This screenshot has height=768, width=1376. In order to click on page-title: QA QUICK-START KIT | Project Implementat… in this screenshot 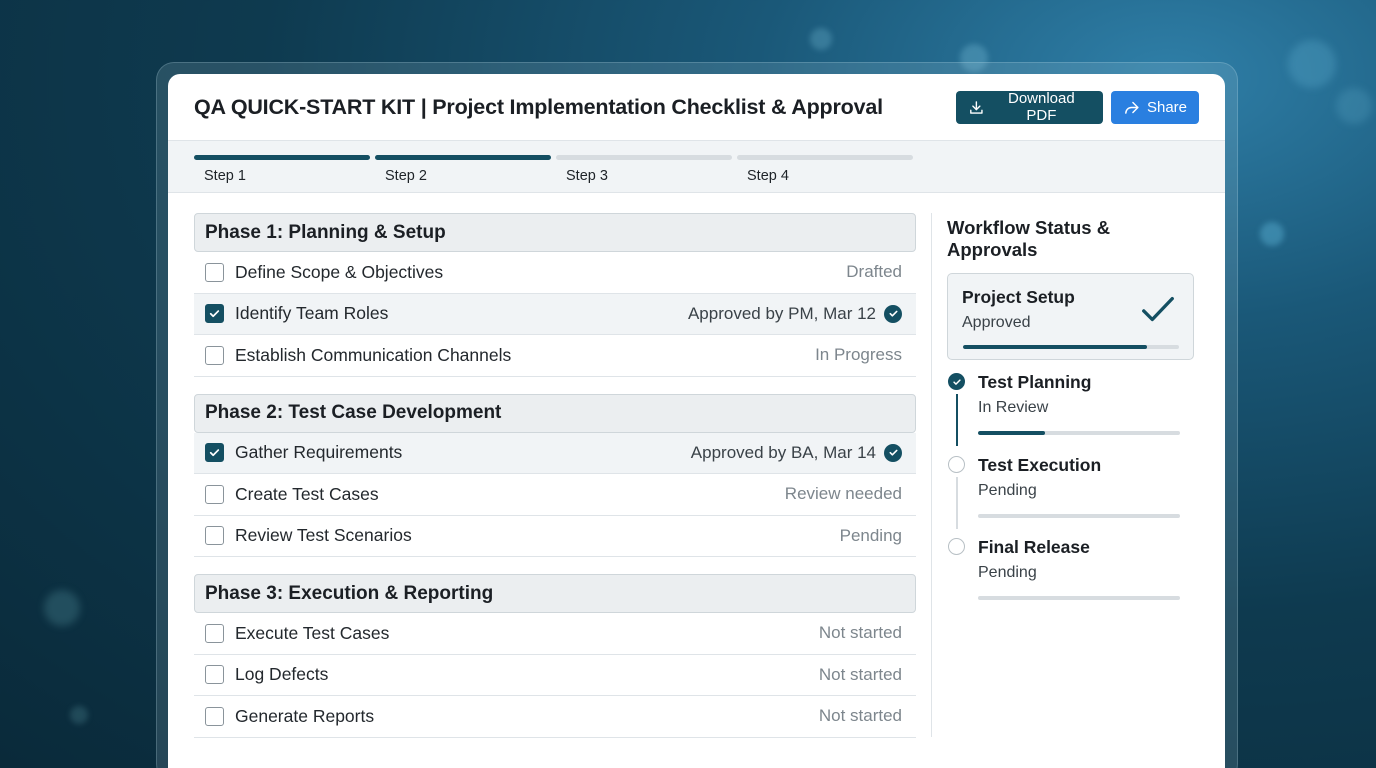, I will do `click(538, 106)`.